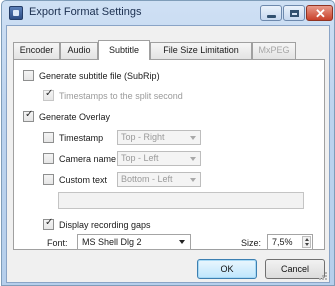  Describe the element at coordinates (28, 75) in the screenshot. I see `generate-subtitle-checkbox` at that location.